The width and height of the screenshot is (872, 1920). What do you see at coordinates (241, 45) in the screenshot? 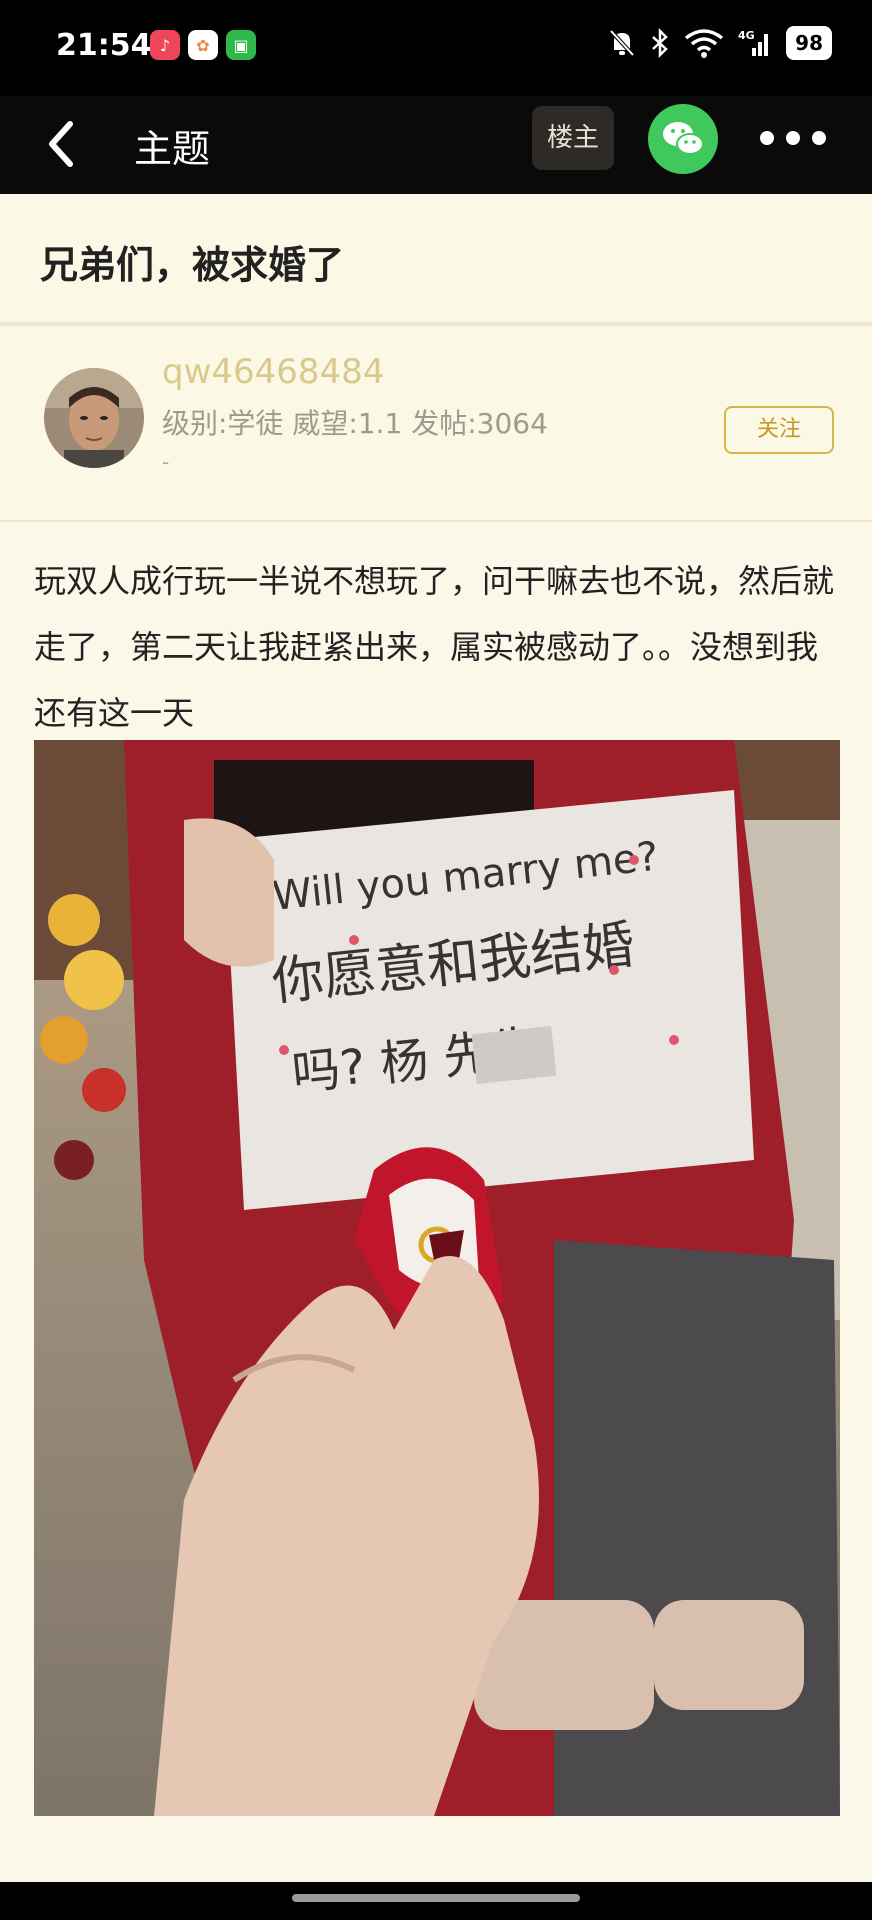
I see `wechat-work-icon: ▣` at bounding box center [241, 45].